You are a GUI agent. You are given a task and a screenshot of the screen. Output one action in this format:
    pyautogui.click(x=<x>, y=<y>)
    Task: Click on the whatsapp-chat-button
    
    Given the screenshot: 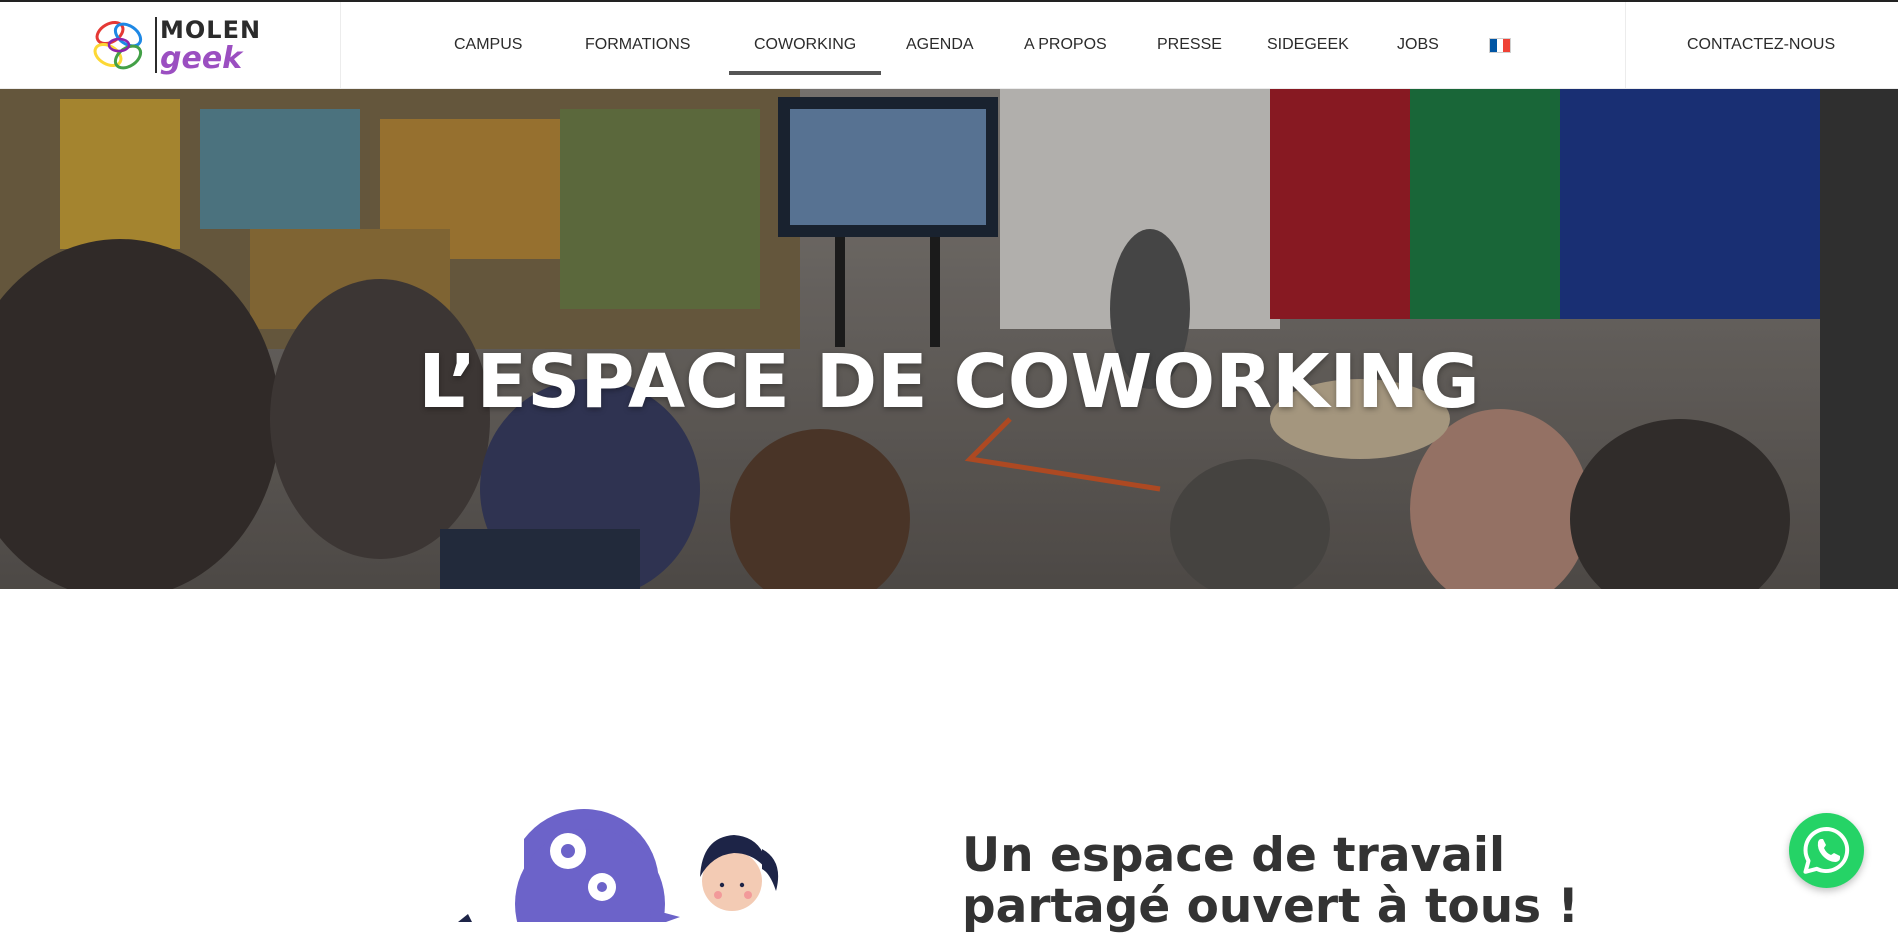 What is the action you would take?
    pyautogui.click(x=1826, y=850)
    